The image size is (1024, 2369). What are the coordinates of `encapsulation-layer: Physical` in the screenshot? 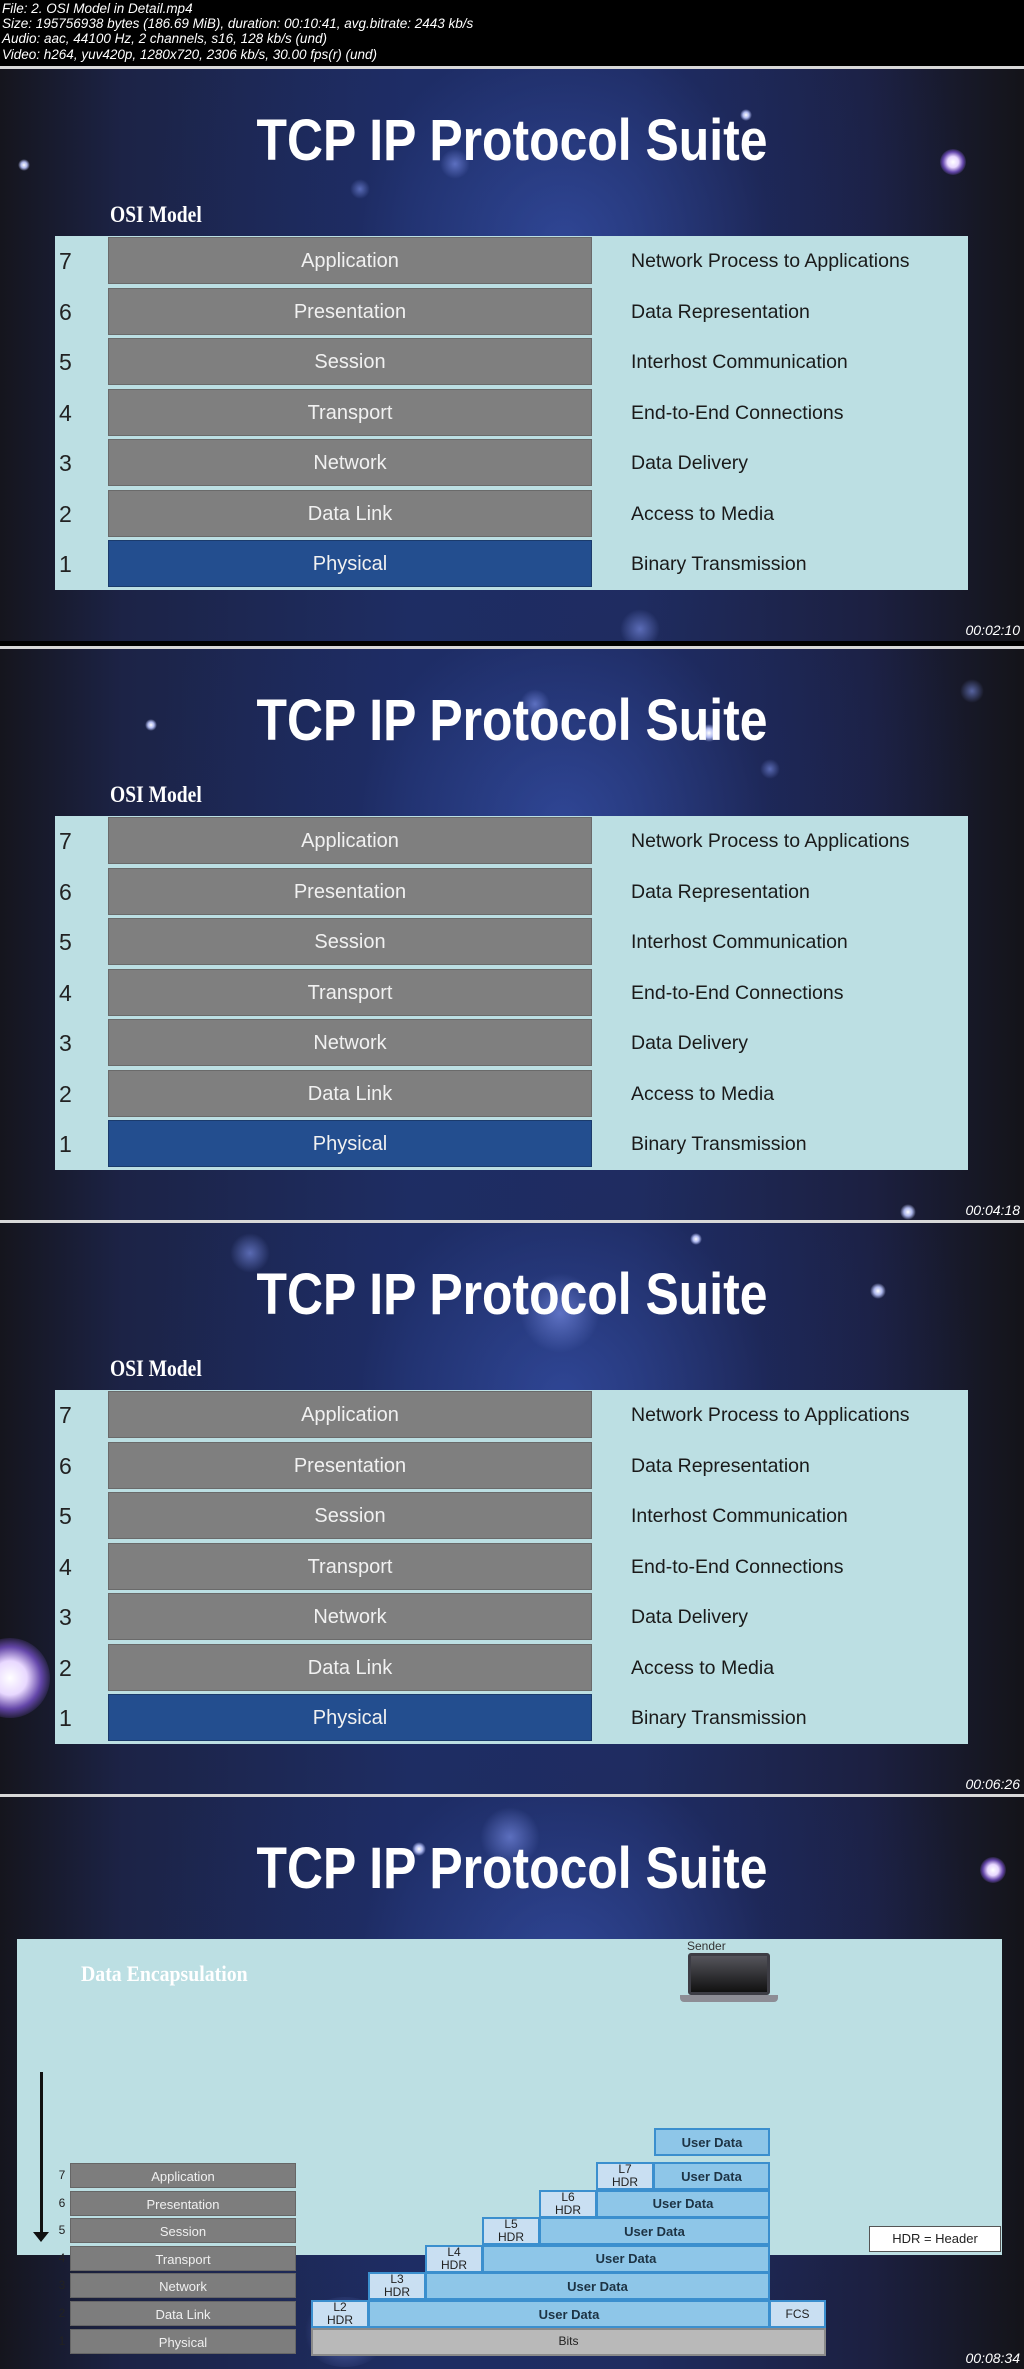 It's located at (183, 2341).